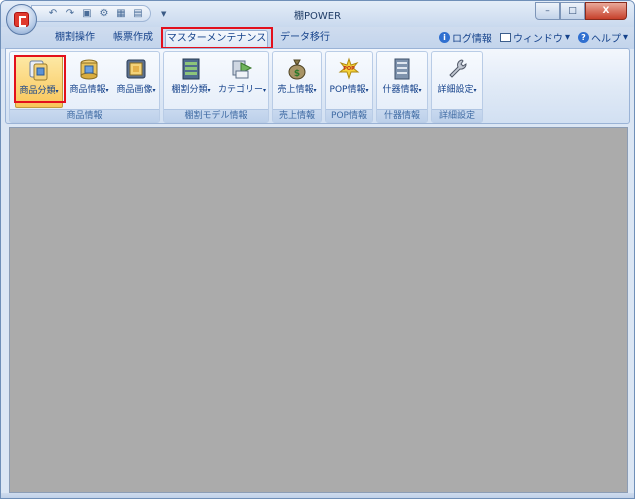 The height and width of the screenshot is (499, 635). What do you see at coordinates (134, 90) in the screenshot?
I see `product-image-label: 商品画像` at bounding box center [134, 90].